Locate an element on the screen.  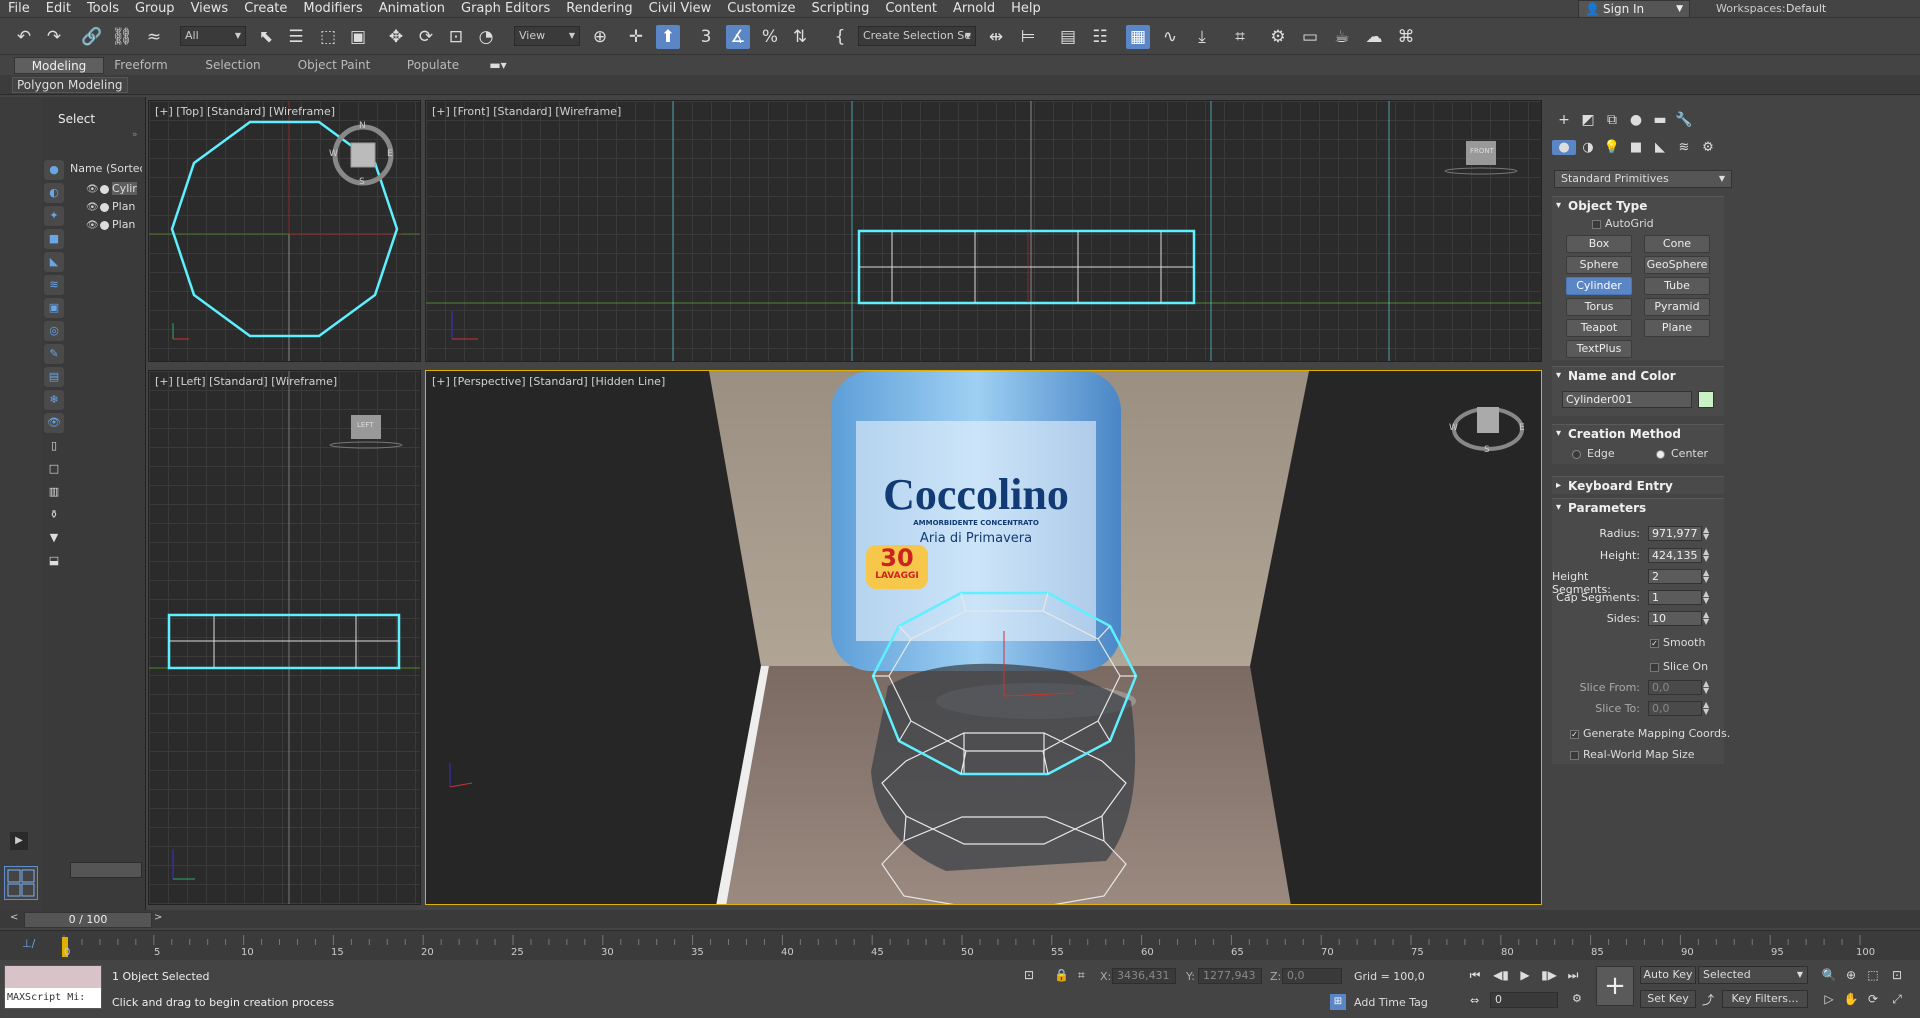
z-coordinate-field: 0,0 is located at coordinates (1312, 976).